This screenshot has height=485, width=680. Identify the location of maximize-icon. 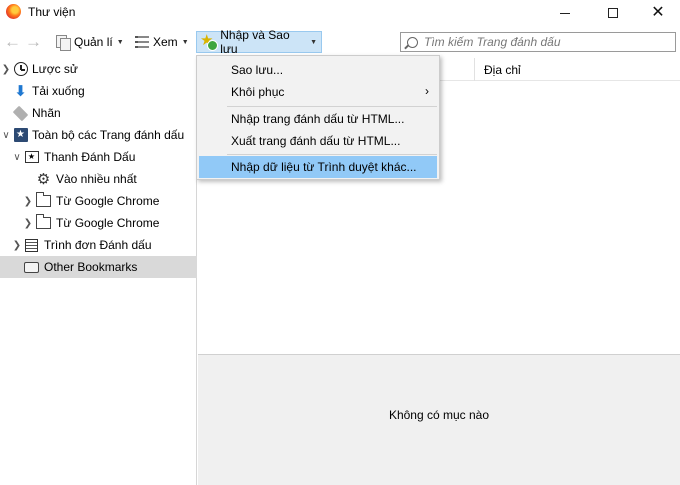
(613, 13).